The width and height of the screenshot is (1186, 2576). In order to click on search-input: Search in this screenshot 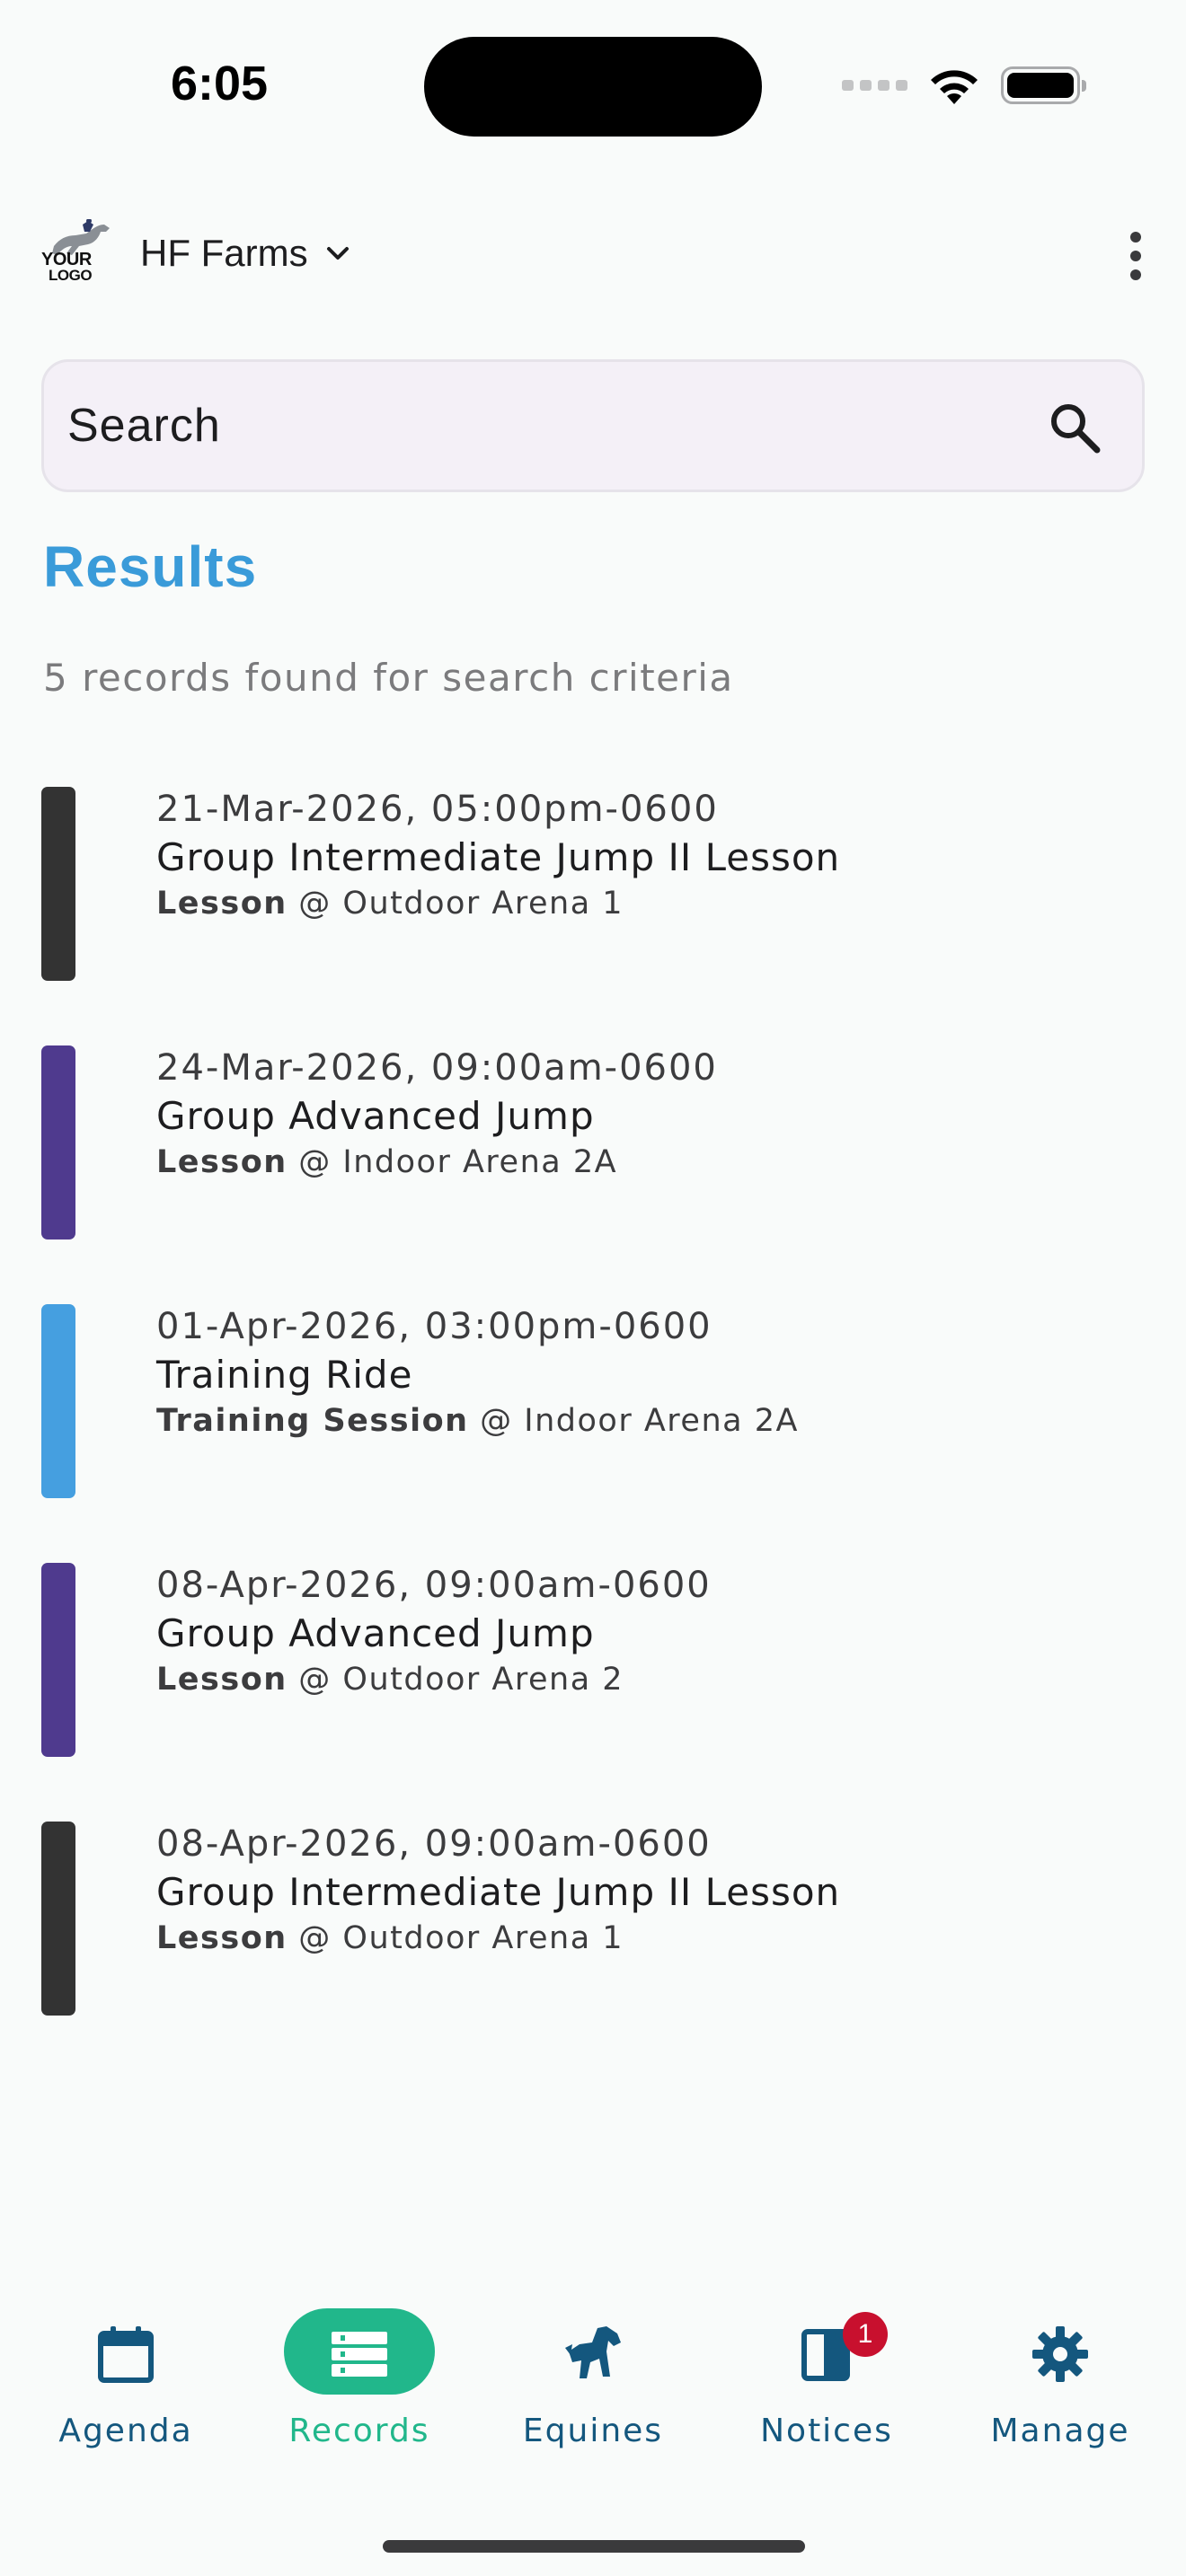, I will do `click(144, 426)`.